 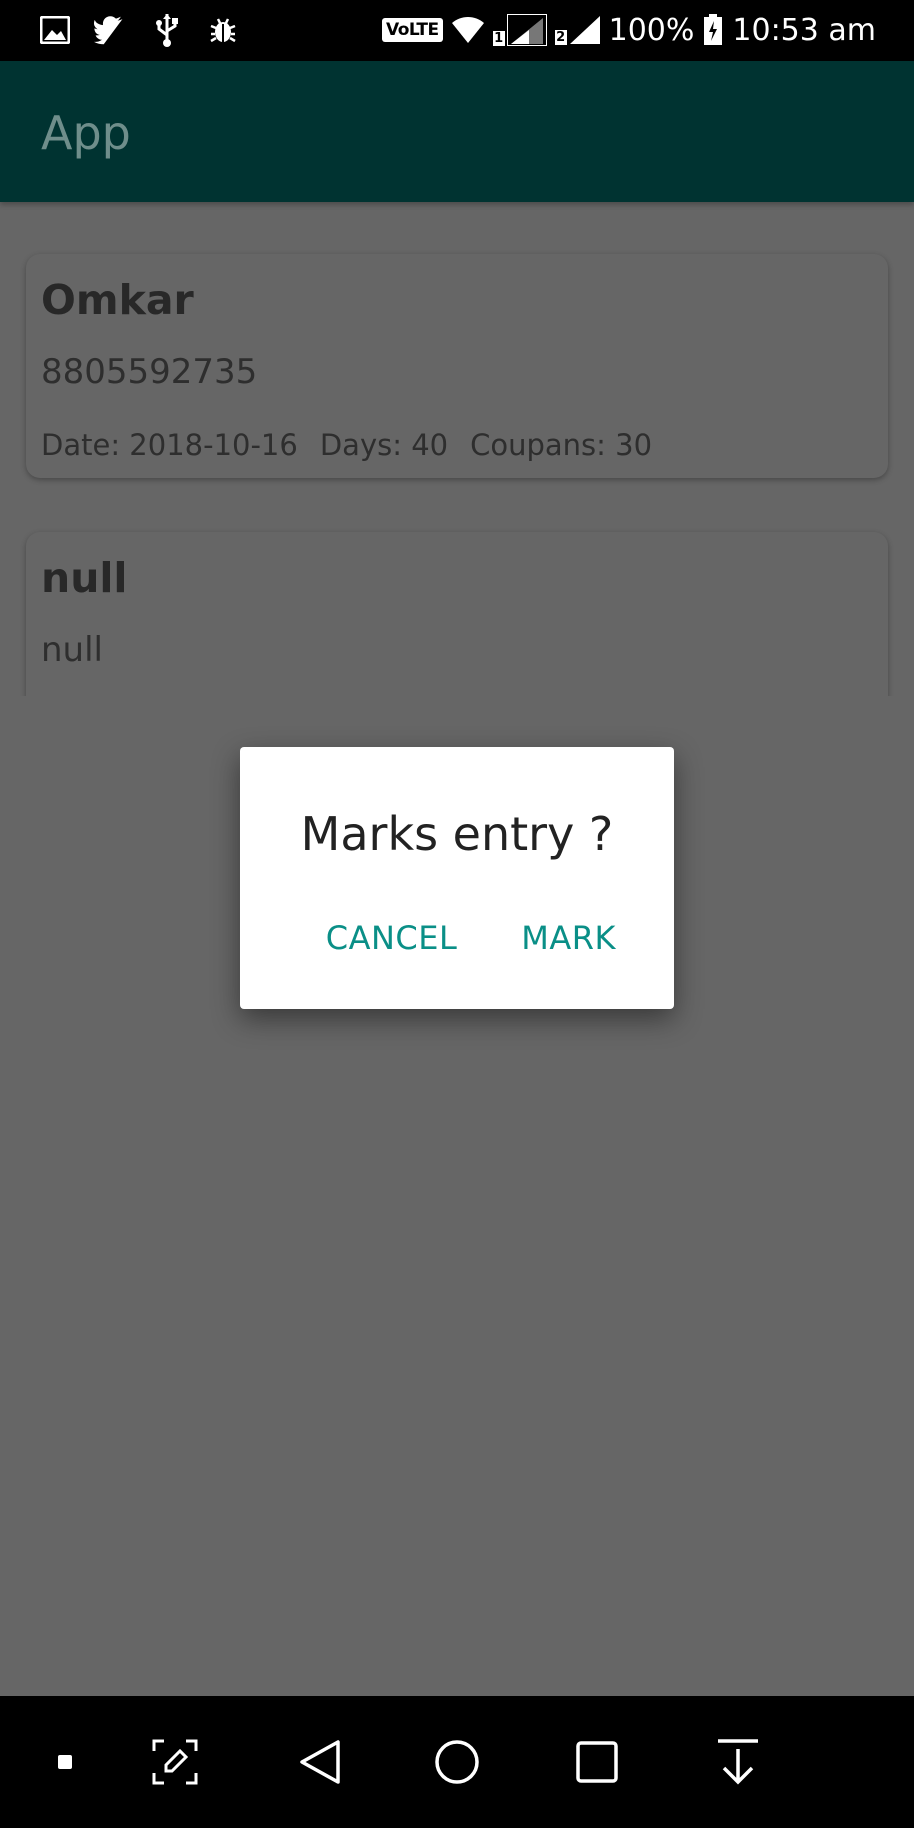 What do you see at coordinates (139, 30) in the screenshot?
I see `status-notification-icons` at bounding box center [139, 30].